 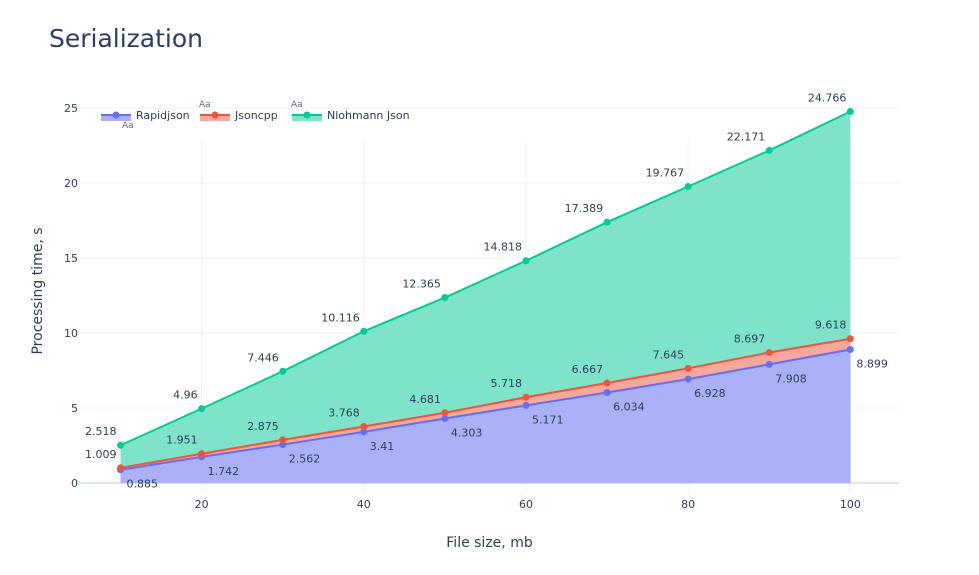 What do you see at coordinates (71, 333) in the screenshot?
I see `y-tick-label: 10` at bounding box center [71, 333].